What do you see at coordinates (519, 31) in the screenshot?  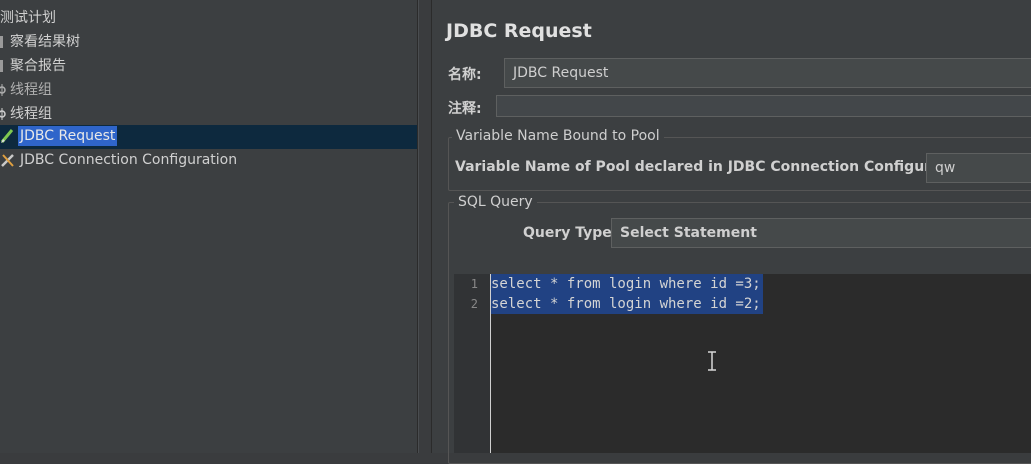 I see `panel-title: JDBC Request` at bounding box center [519, 31].